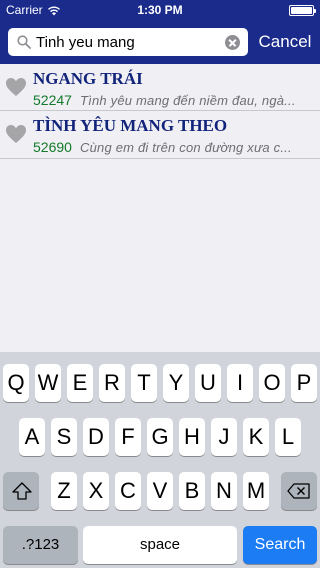 The width and height of the screenshot is (320, 568). I want to click on search-field, so click(128, 42).